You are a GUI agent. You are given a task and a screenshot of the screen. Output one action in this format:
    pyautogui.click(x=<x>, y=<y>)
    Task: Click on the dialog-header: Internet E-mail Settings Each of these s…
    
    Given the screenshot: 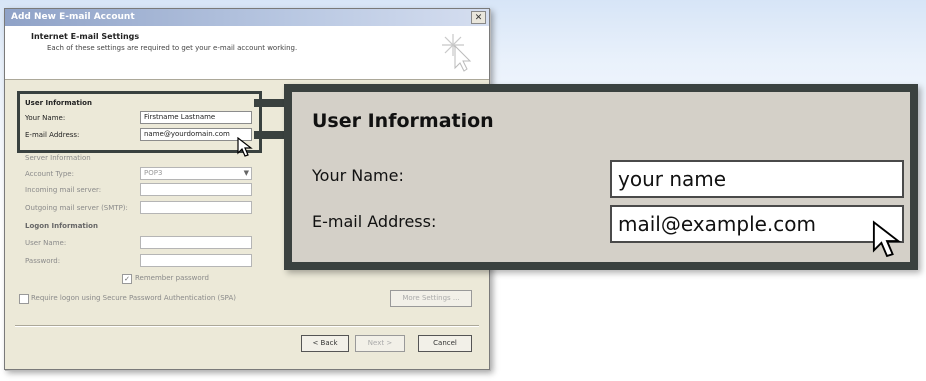 What is the action you would take?
    pyautogui.click(x=247, y=53)
    